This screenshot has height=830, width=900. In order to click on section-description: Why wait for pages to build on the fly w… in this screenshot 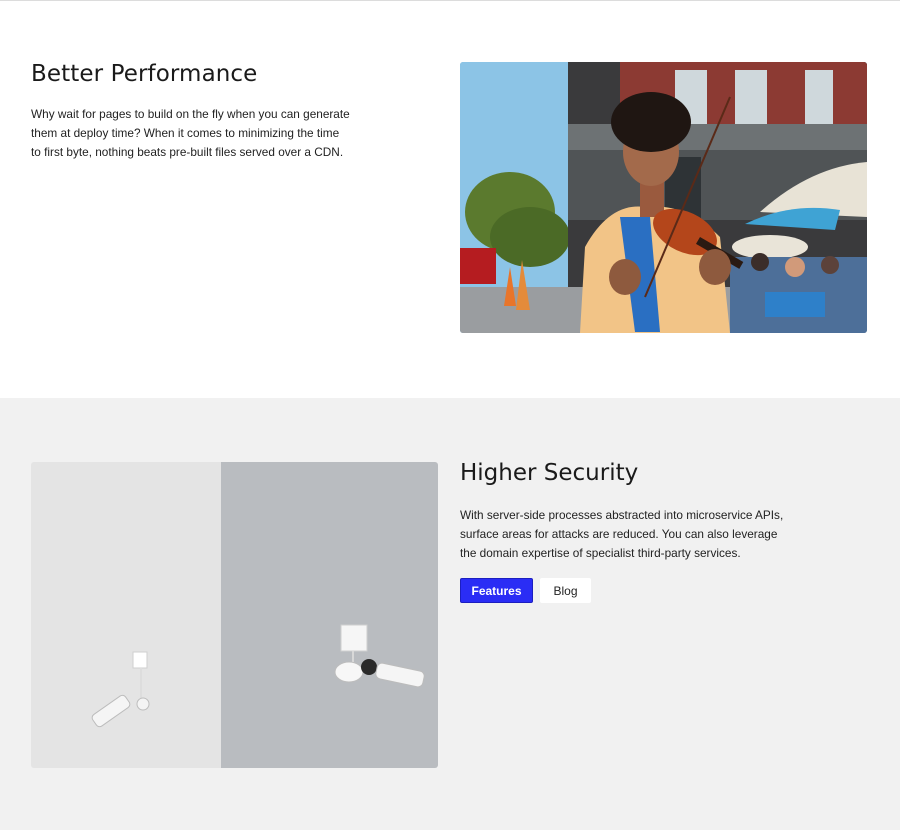, I will do `click(190, 133)`.